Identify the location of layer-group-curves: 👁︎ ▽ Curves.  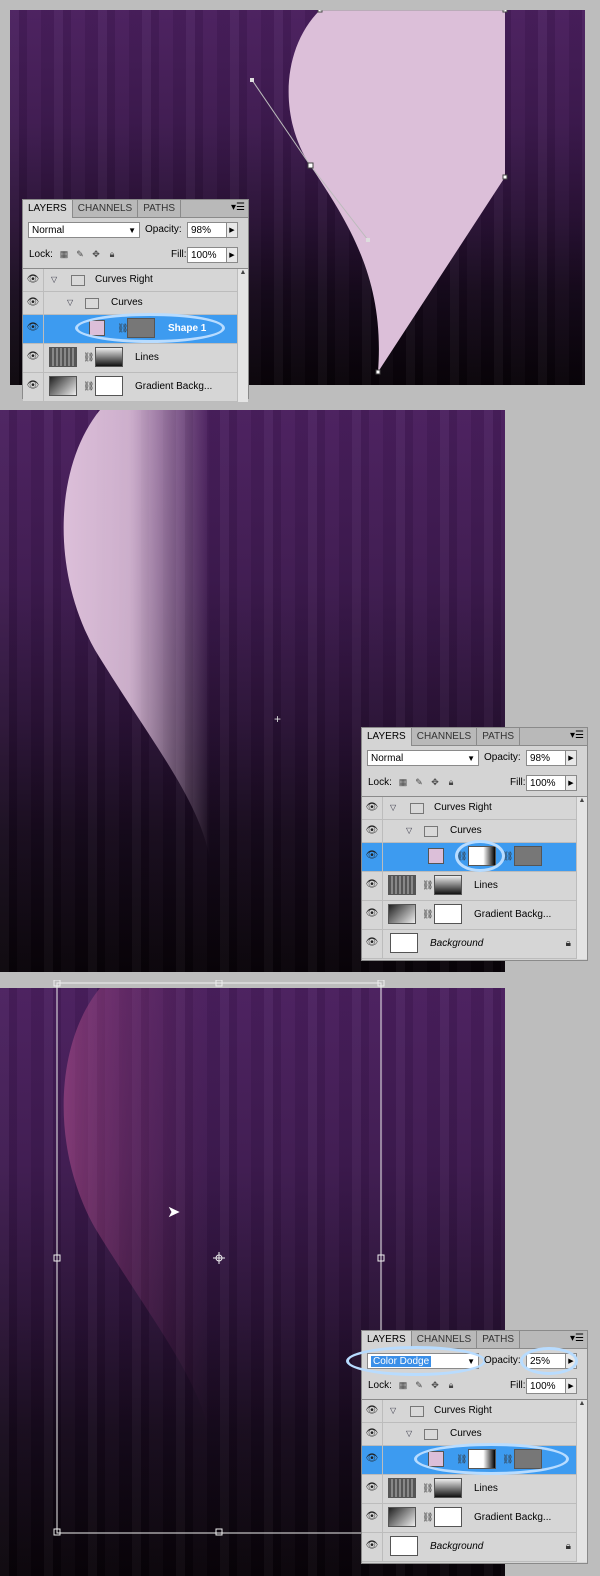
(135, 303).